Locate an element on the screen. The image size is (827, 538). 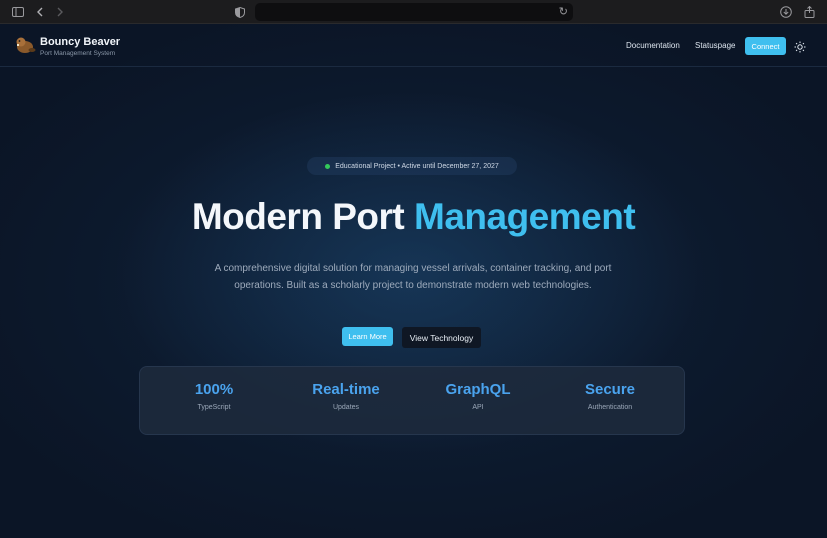
stat-value: Real-time is located at coordinates (346, 389).